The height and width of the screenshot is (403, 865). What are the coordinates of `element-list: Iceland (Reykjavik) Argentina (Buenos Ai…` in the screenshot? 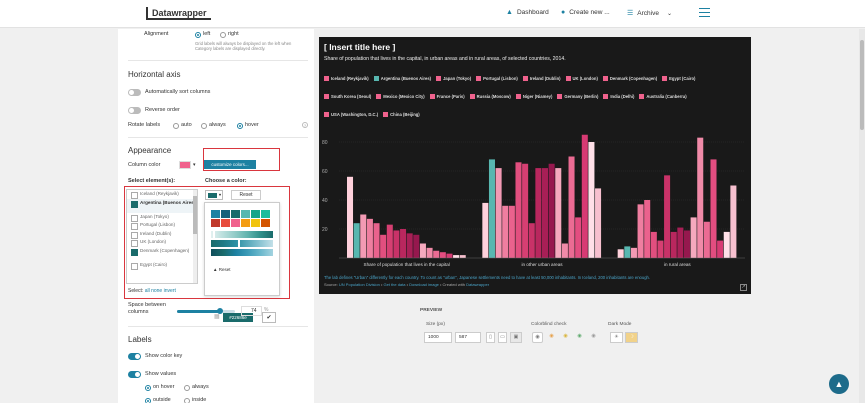 It's located at (162, 236).